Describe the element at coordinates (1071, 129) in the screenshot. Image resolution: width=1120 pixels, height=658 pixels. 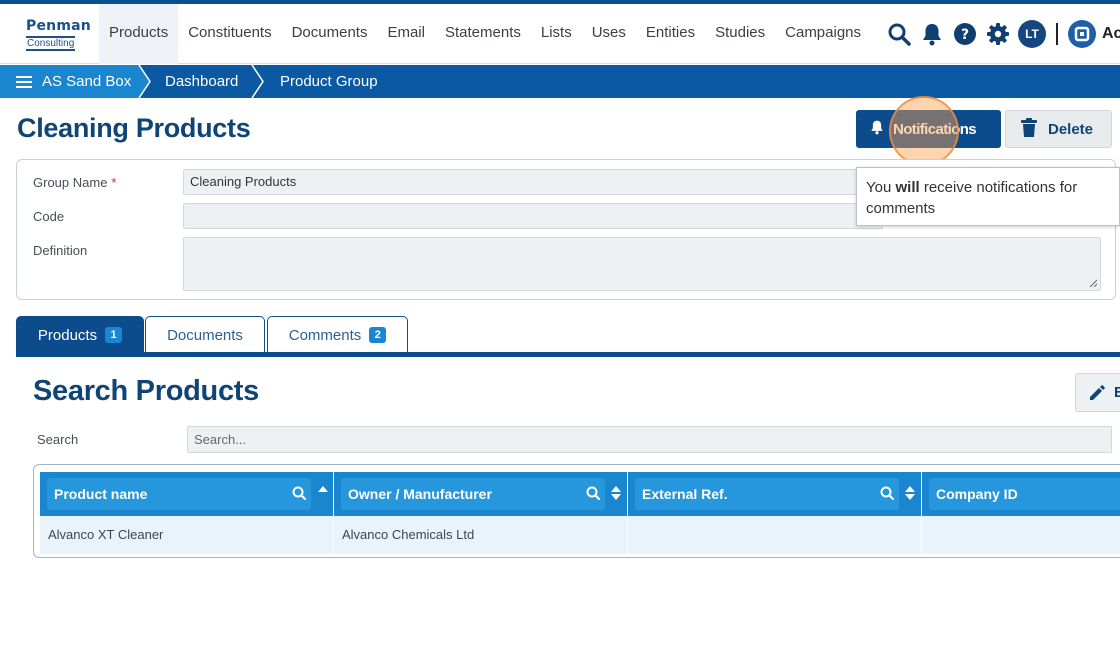
I see `delete-label: Delete` at that location.